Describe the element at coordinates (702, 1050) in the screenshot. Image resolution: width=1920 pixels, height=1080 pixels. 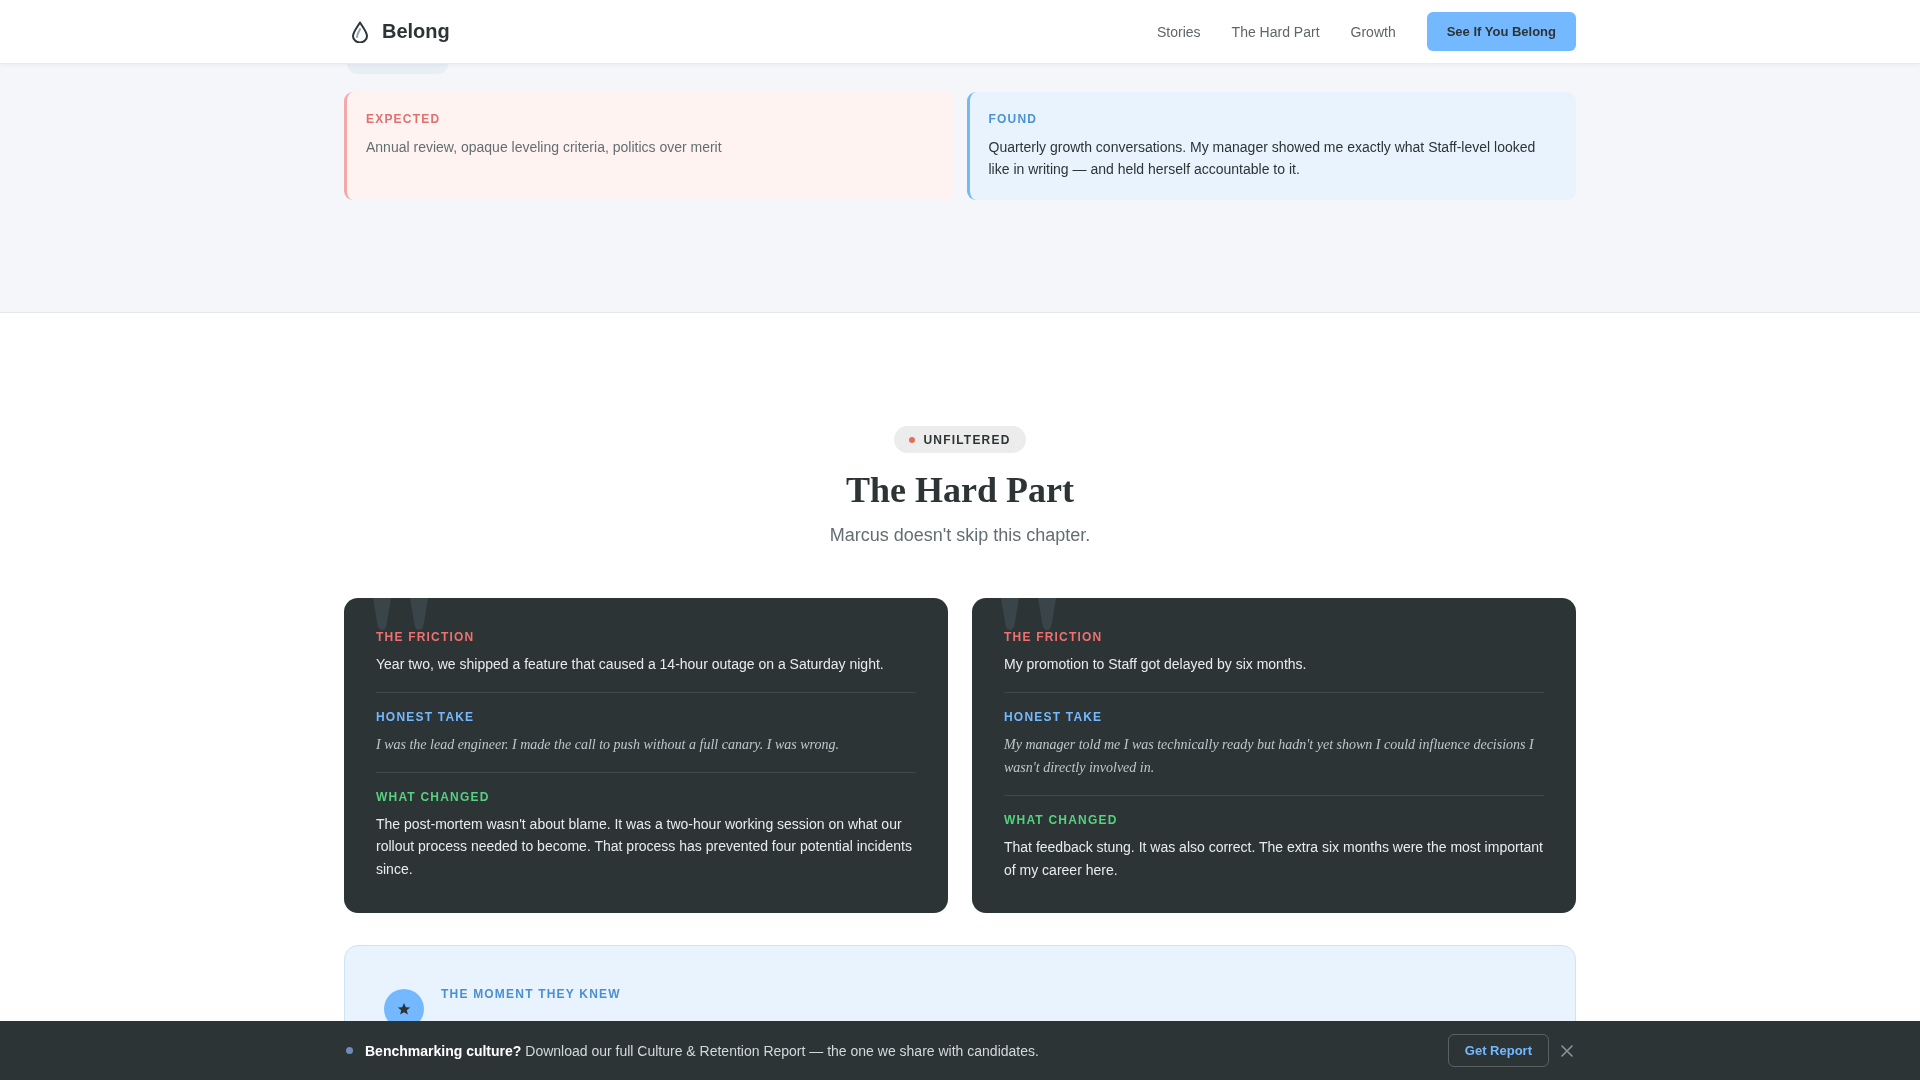
I see `banner-message: Benchmarking culture? Download our full Culture & Retention Report — the one we share with candidates.` at that location.